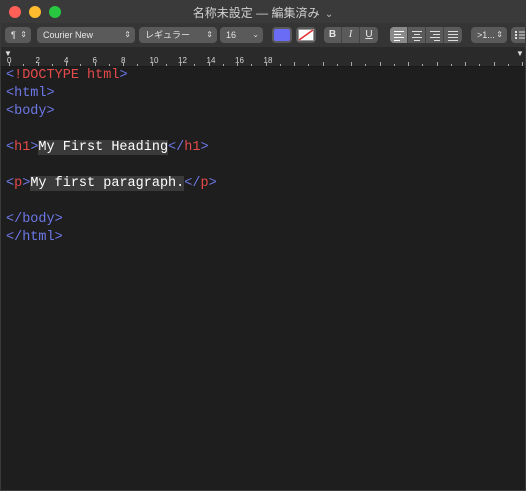 Image resolution: width=526 pixels, height=491 pixels. I want to click on list-style-popup, so click(518, 35).